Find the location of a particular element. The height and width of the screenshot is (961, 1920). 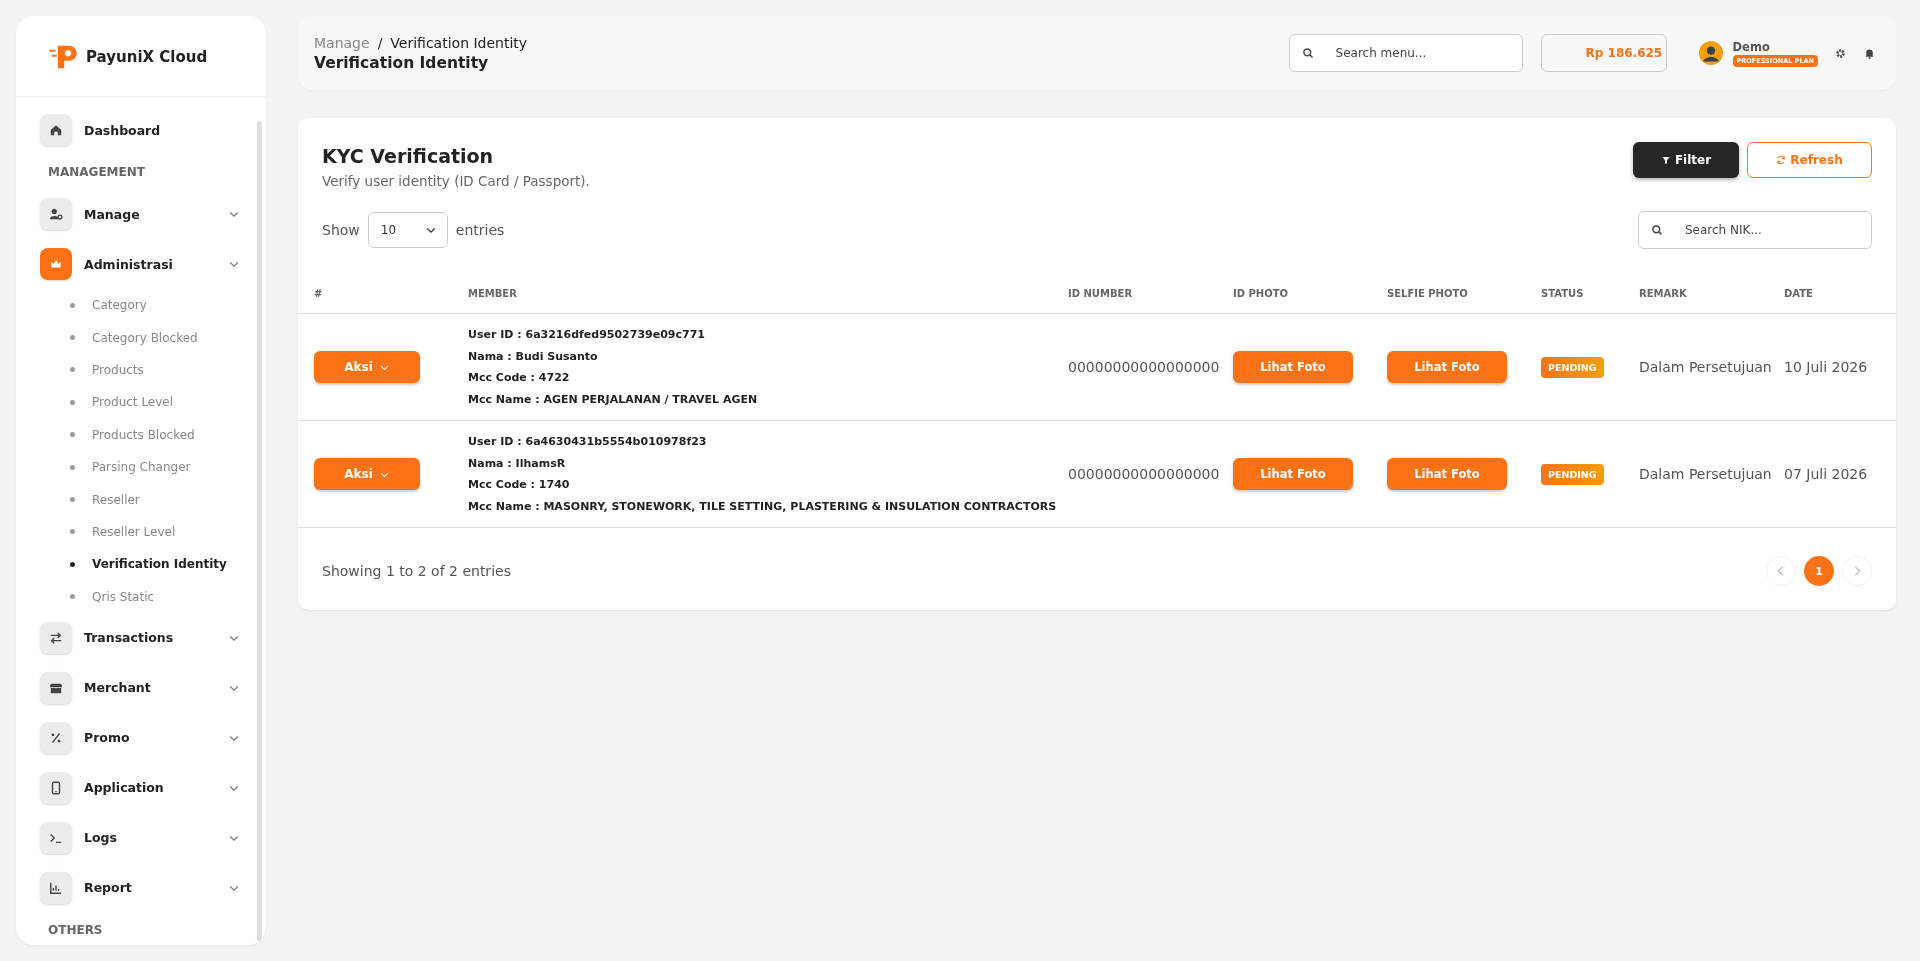

submenu-item: Product Level is located at coordinates (145, 402).